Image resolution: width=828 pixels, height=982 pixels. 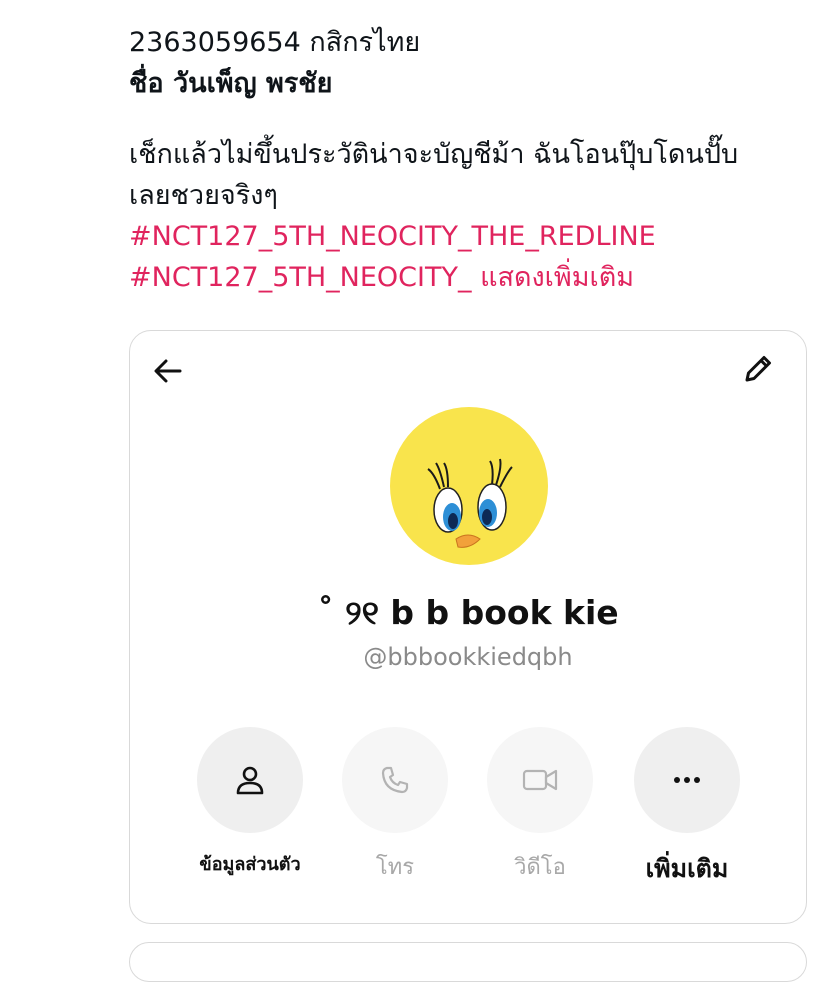 I want to click on profile-info-label: ข้อมูลส่วนตัว, so click(x=250, y=864).